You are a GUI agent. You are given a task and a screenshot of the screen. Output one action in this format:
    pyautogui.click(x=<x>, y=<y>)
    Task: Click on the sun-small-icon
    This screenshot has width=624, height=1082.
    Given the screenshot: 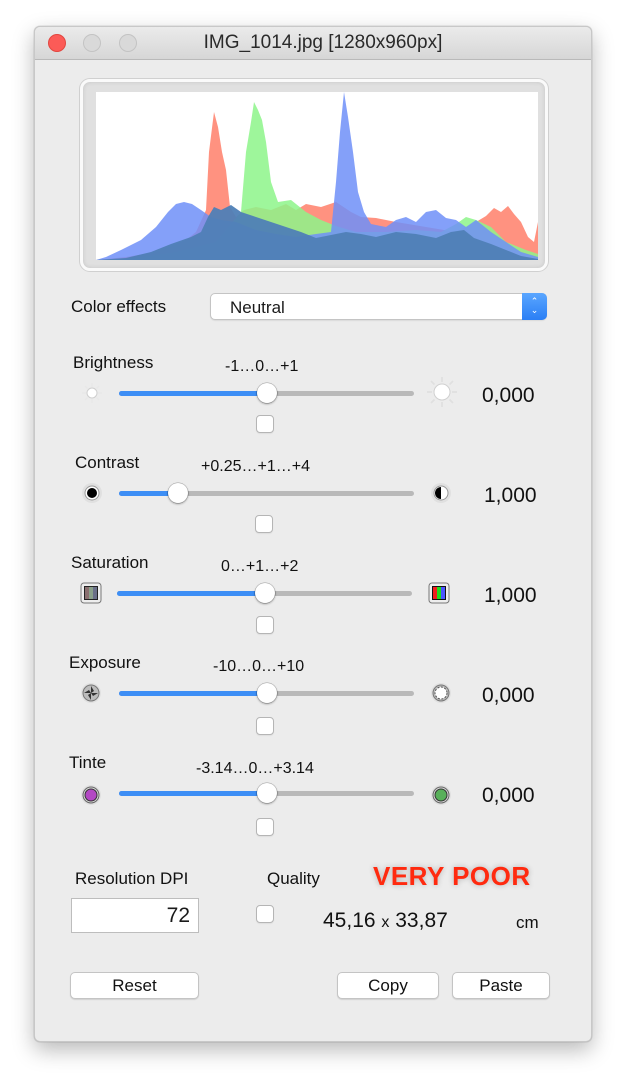 What is the action you would take?
    pyautogui.click(x=92, y=393)
    